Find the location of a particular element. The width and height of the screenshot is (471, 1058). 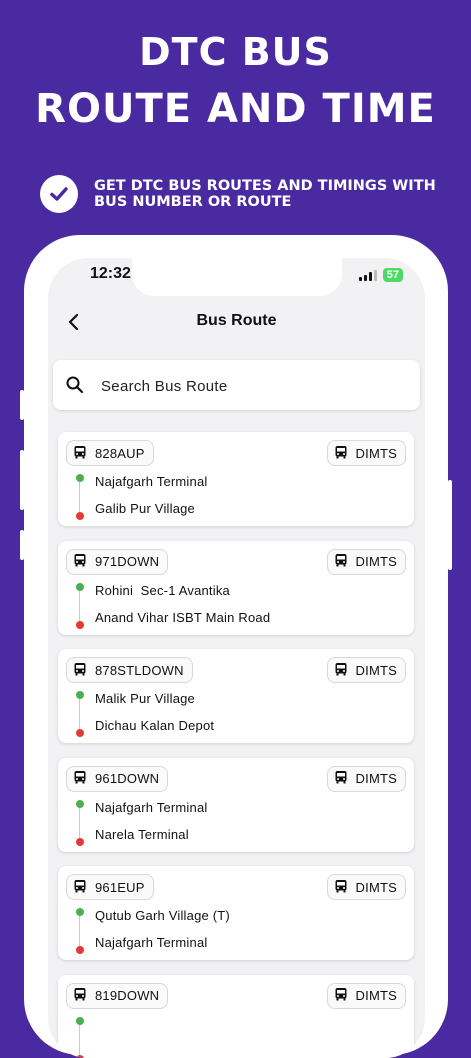

status-time: 12:32 is located at coordinates (110, 274).